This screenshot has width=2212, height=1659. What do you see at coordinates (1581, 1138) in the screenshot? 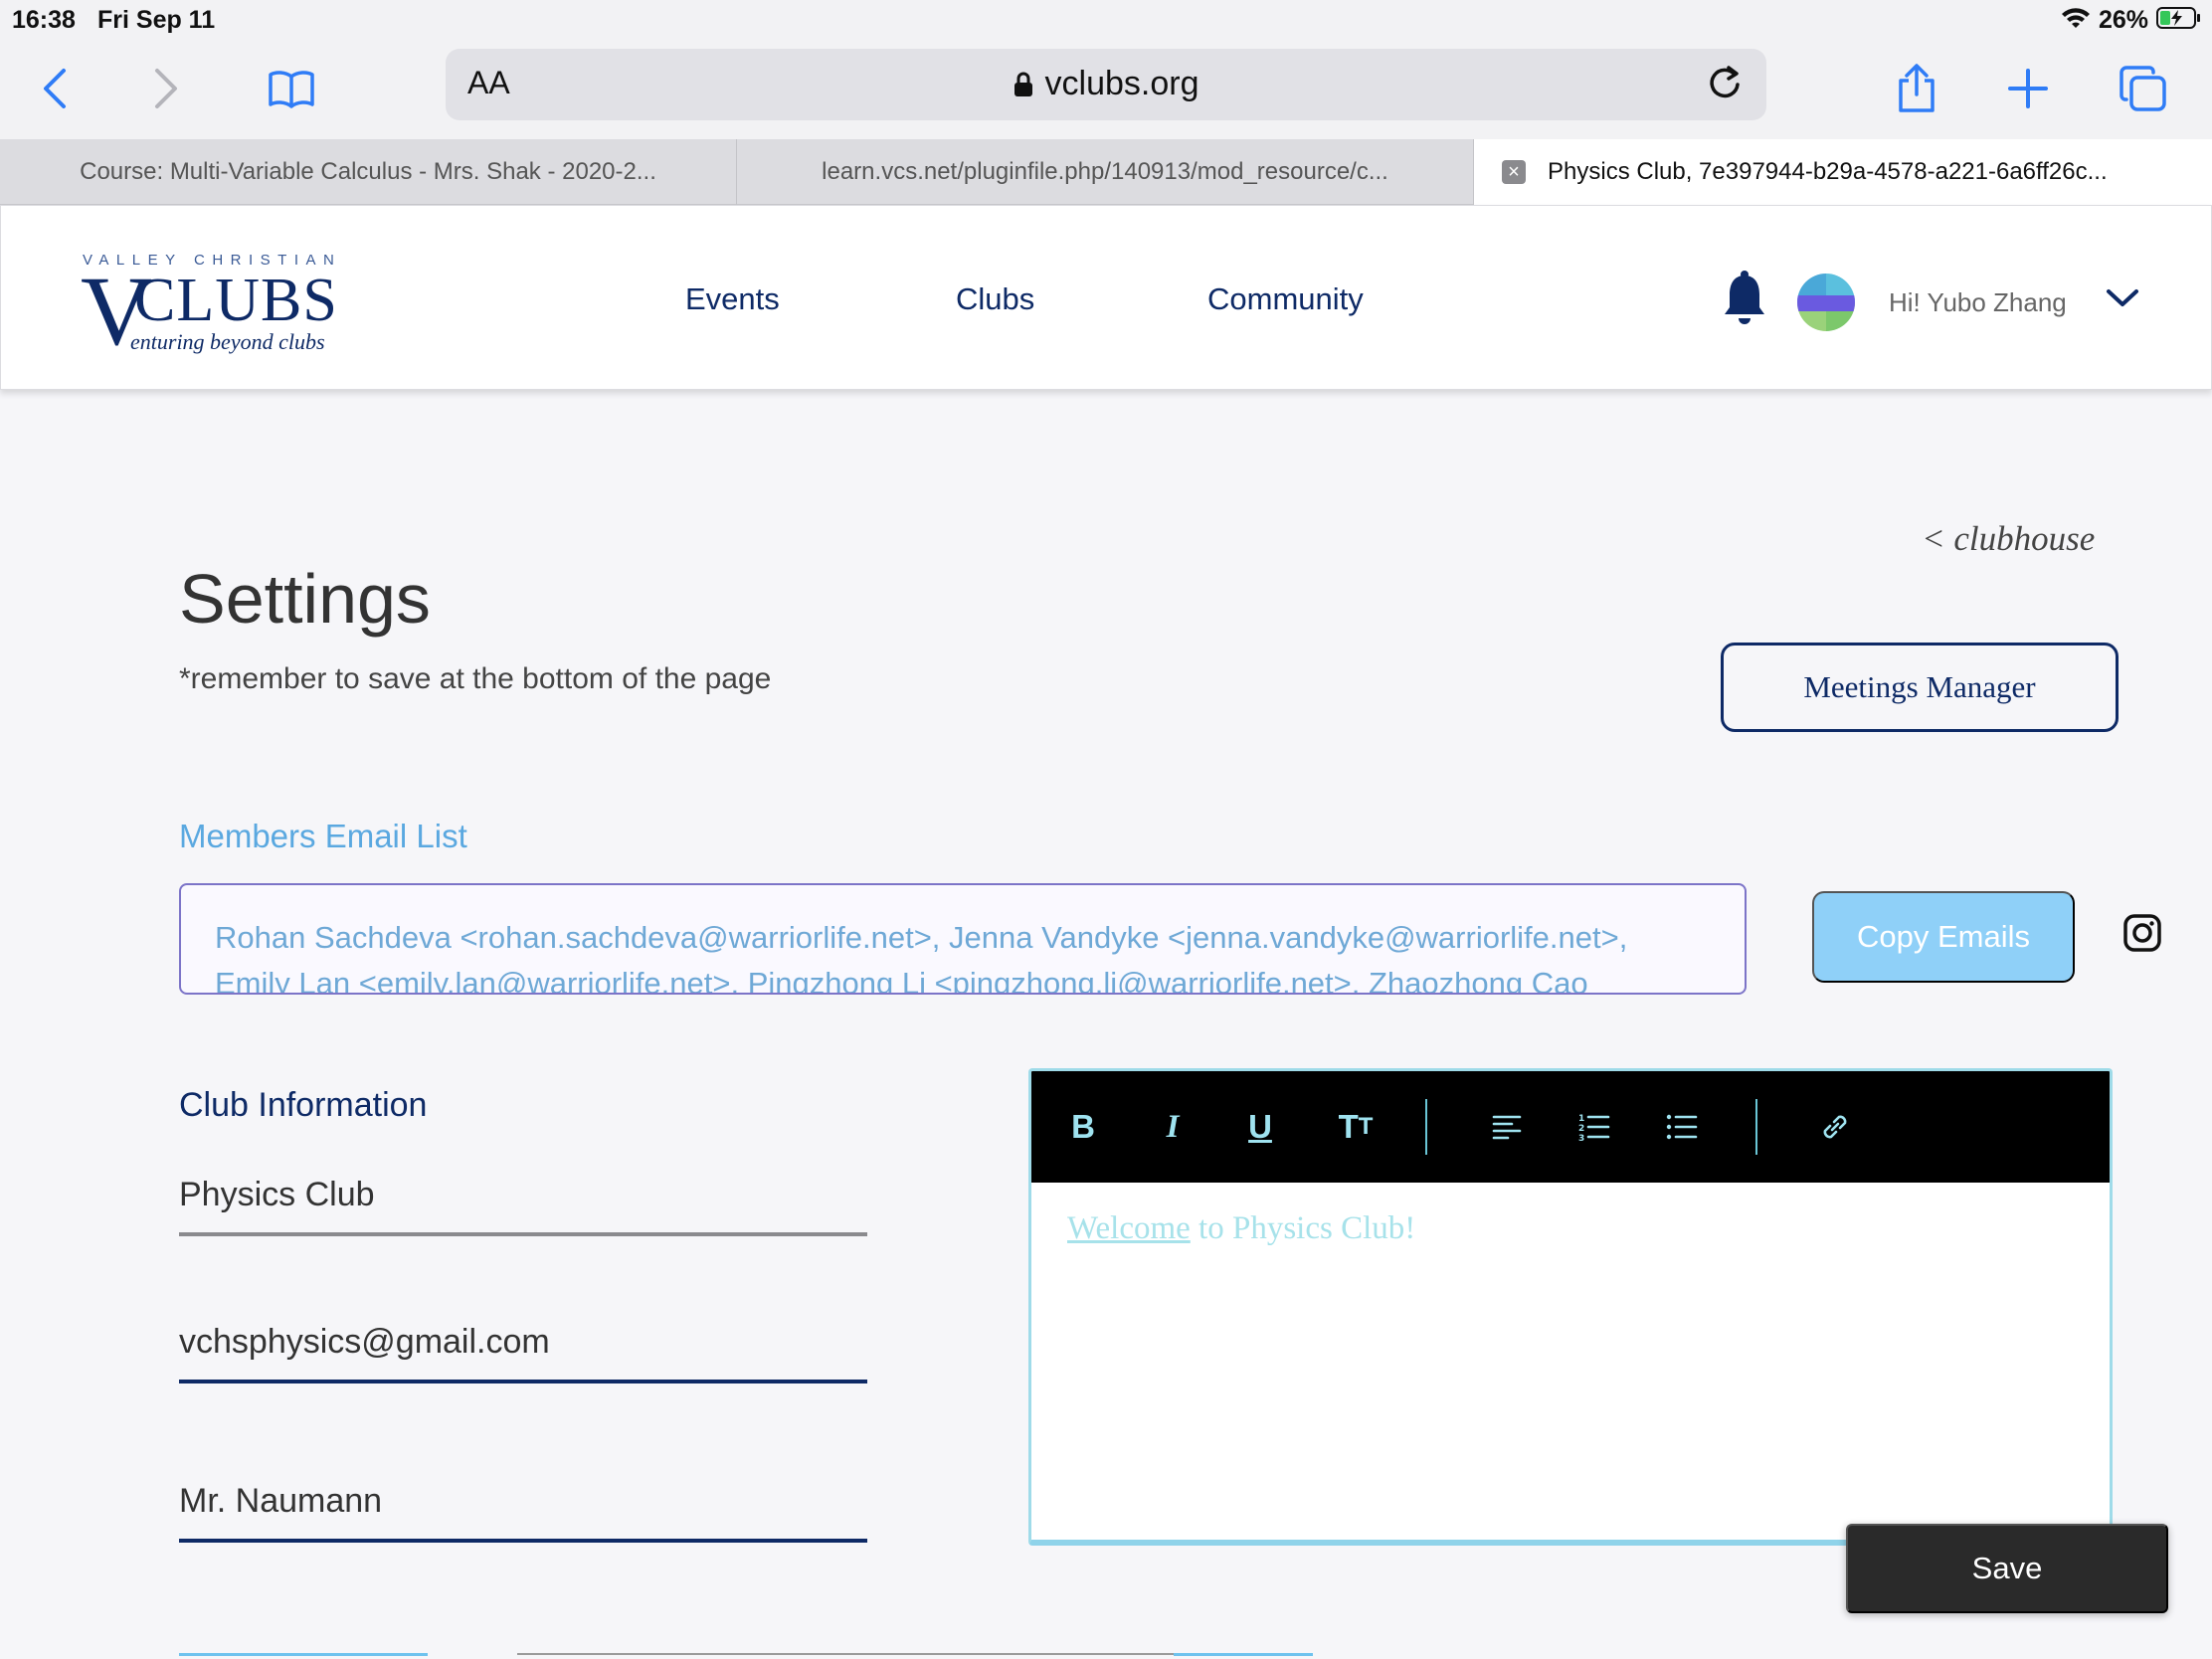
I see `svg-text: 3` at bounding box center [1581, 1138].